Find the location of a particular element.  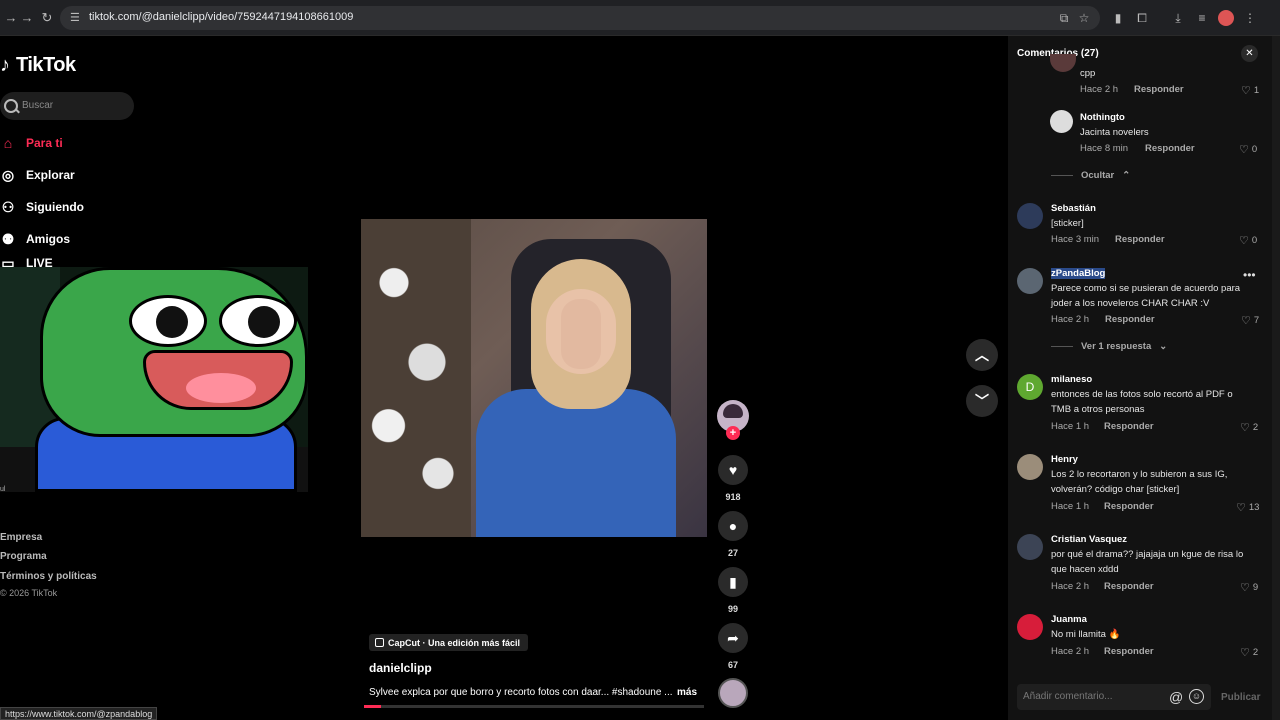

comment-username: Cristian Vasquez is located at coordinates (1089, 539).